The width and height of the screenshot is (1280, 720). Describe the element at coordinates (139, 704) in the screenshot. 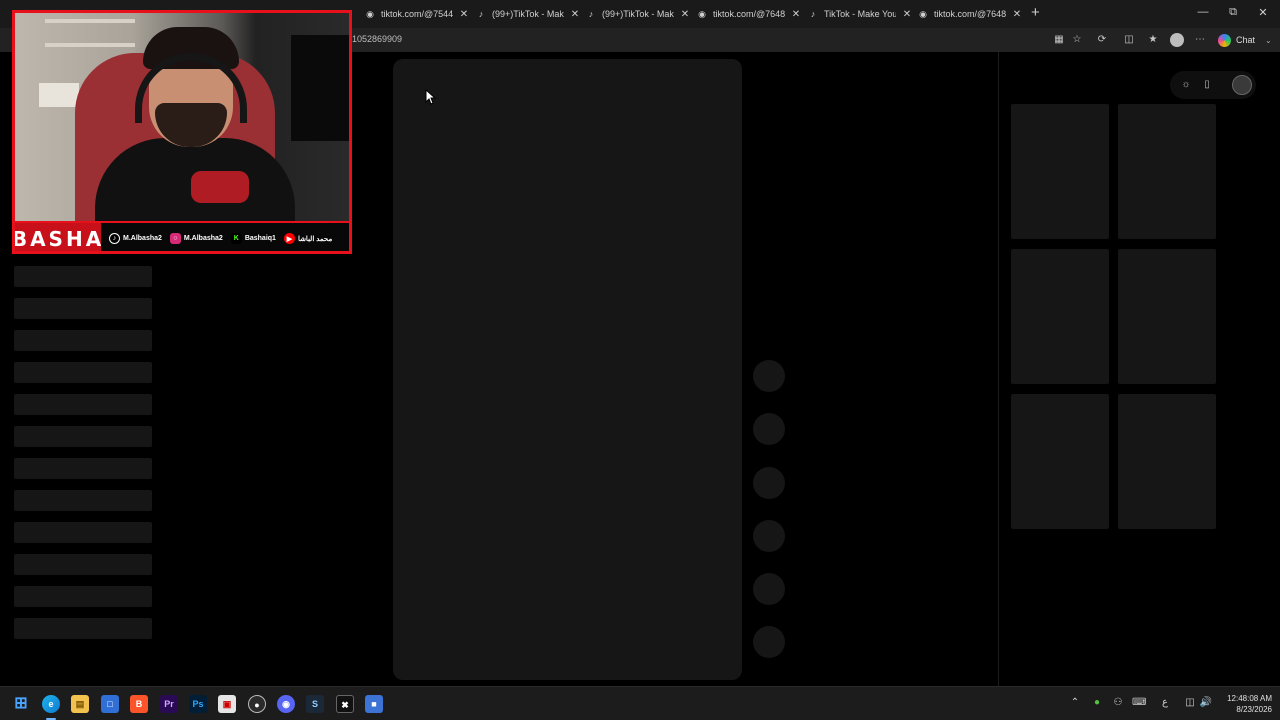

I see `brave-icon: B` at that location.